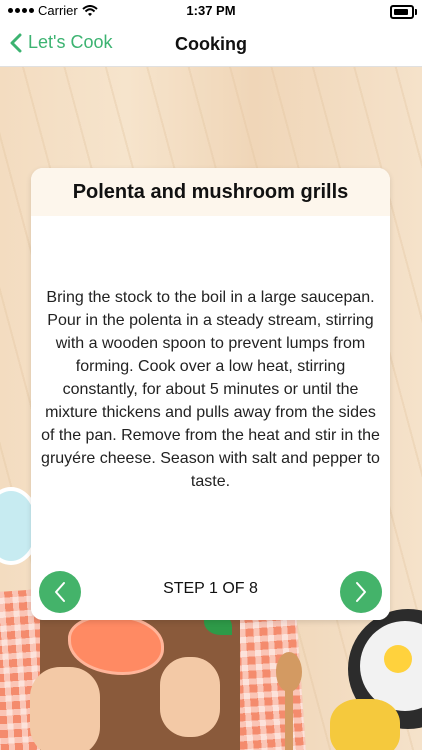 This screenshot has width=422, height=750. I want to click on step-footer: STEP 1 OF 8, so click(210, 591).